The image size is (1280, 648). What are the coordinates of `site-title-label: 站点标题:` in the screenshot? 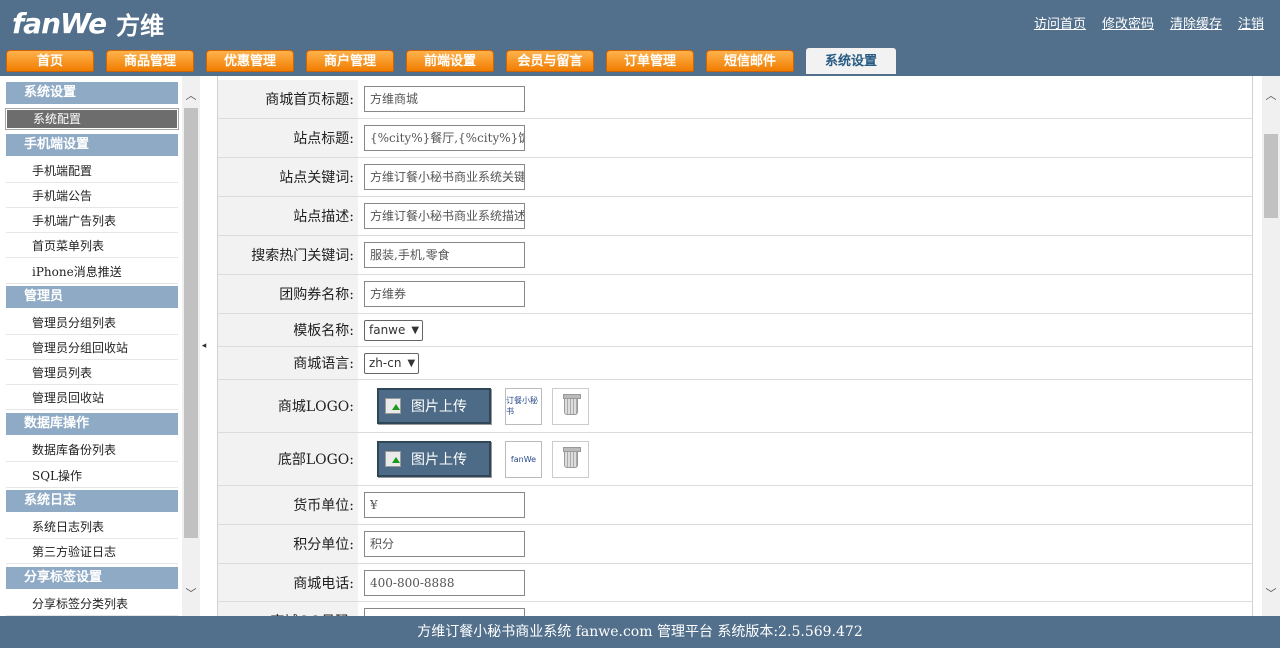 It's located at (288, 138).